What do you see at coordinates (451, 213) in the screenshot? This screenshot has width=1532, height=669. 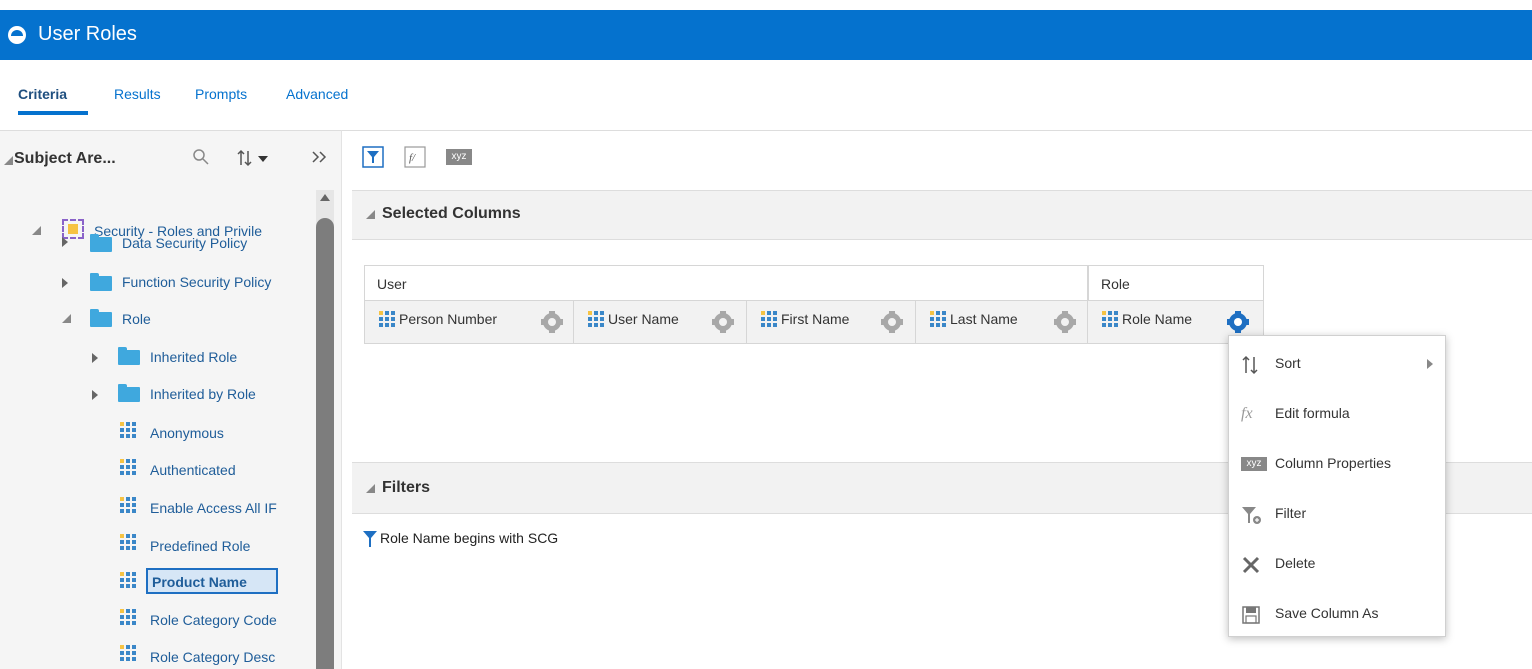 I see `selected-columns-title: Selected Columns` at bounding box center [451, 213].